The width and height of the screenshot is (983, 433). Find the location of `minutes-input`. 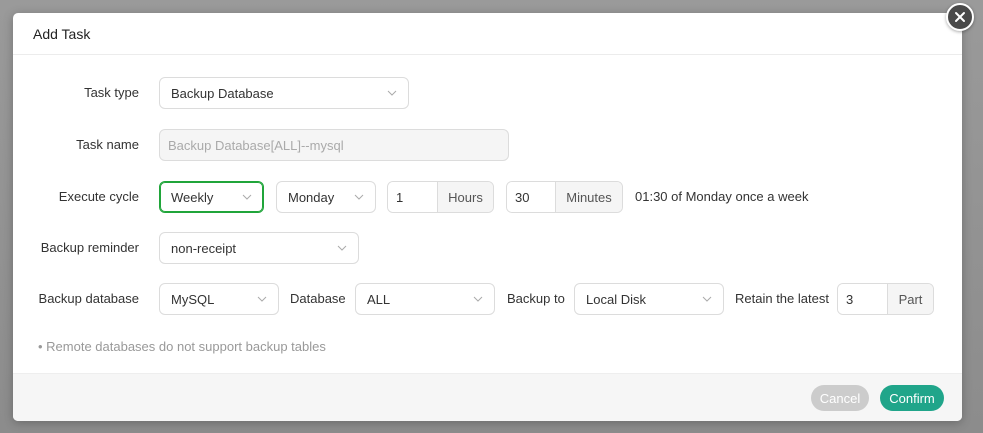

minutes-input is located at coordinates (531, 197).